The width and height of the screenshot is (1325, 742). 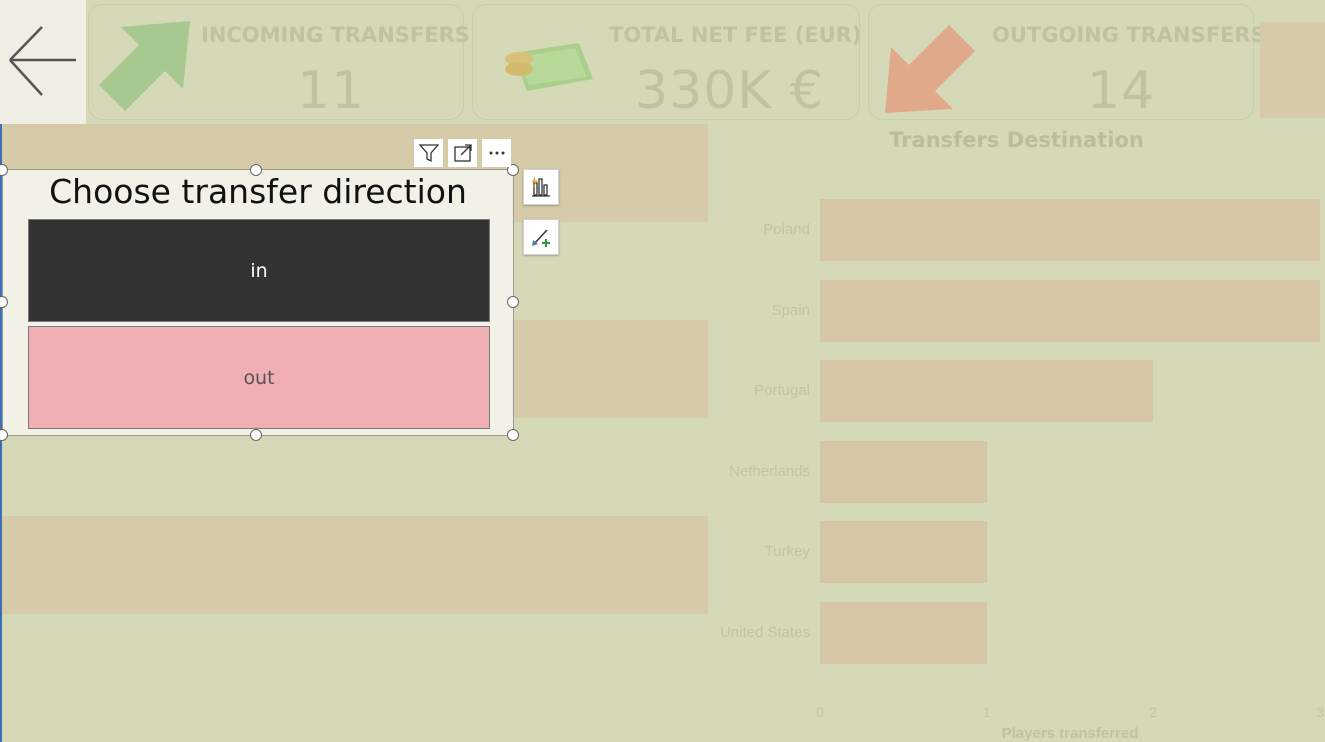 What do you see at coordinates (331, 91) in the screenshot?
I see `kpi-value: 11` at bounding box center [331, 91].